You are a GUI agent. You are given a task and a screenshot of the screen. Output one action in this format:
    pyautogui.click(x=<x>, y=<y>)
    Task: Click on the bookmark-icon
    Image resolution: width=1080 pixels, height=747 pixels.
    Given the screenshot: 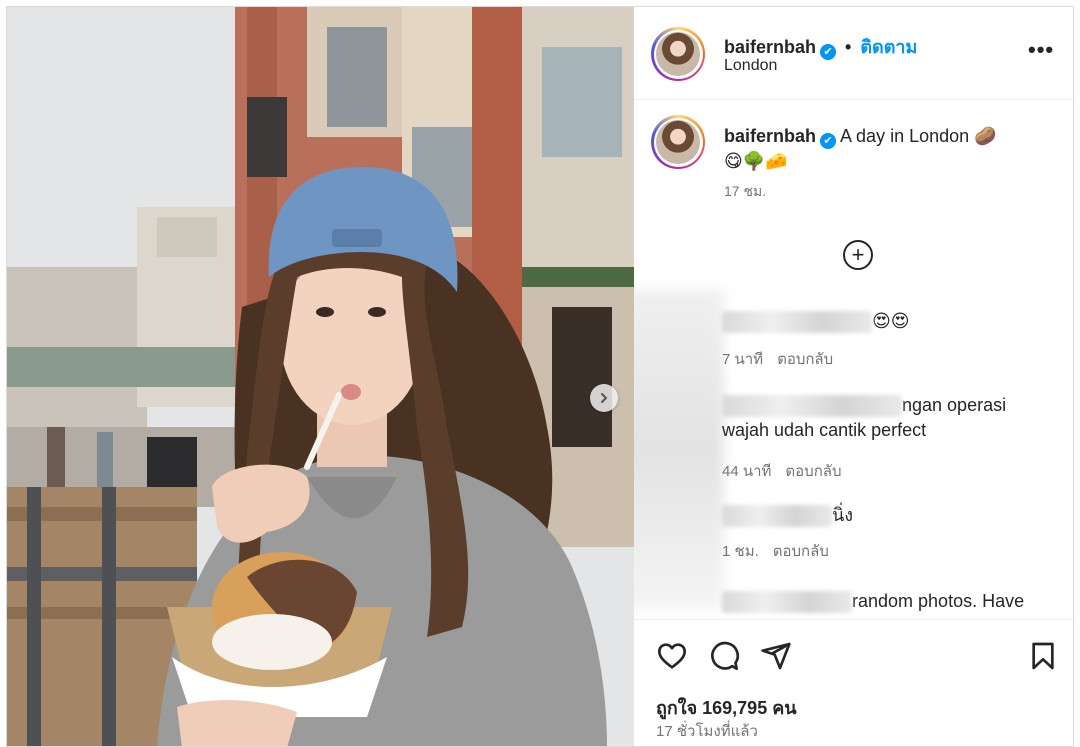 What is the action you would take?
    pyautogui.click(x=1043, y=656)
    